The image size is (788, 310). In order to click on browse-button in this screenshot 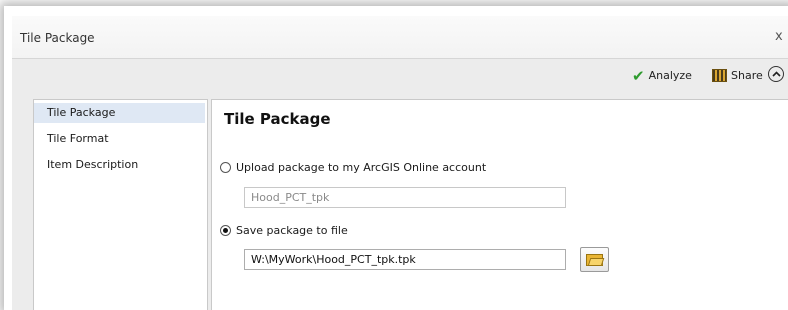, I will do `click(594, 259)`.